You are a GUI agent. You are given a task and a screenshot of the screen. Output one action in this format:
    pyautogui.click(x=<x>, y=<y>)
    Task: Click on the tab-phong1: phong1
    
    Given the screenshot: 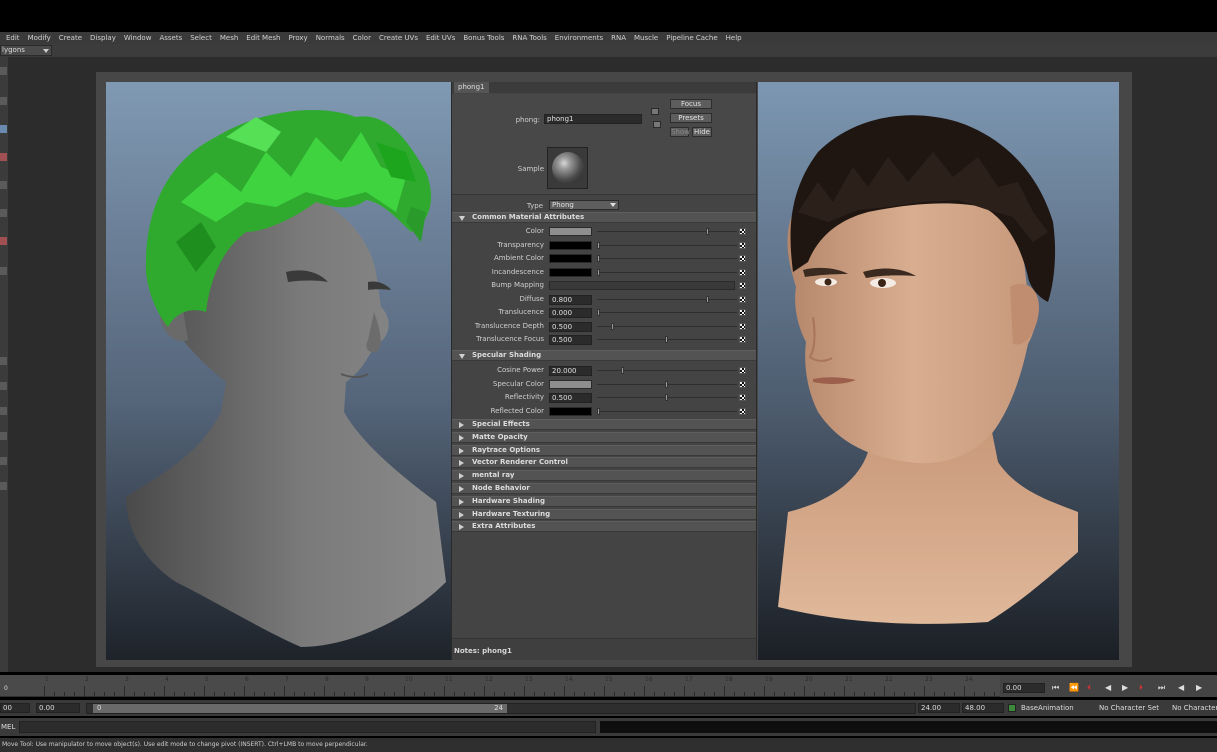 What is the action you would take?
    pyautogui.click(x=471, y=87)
    